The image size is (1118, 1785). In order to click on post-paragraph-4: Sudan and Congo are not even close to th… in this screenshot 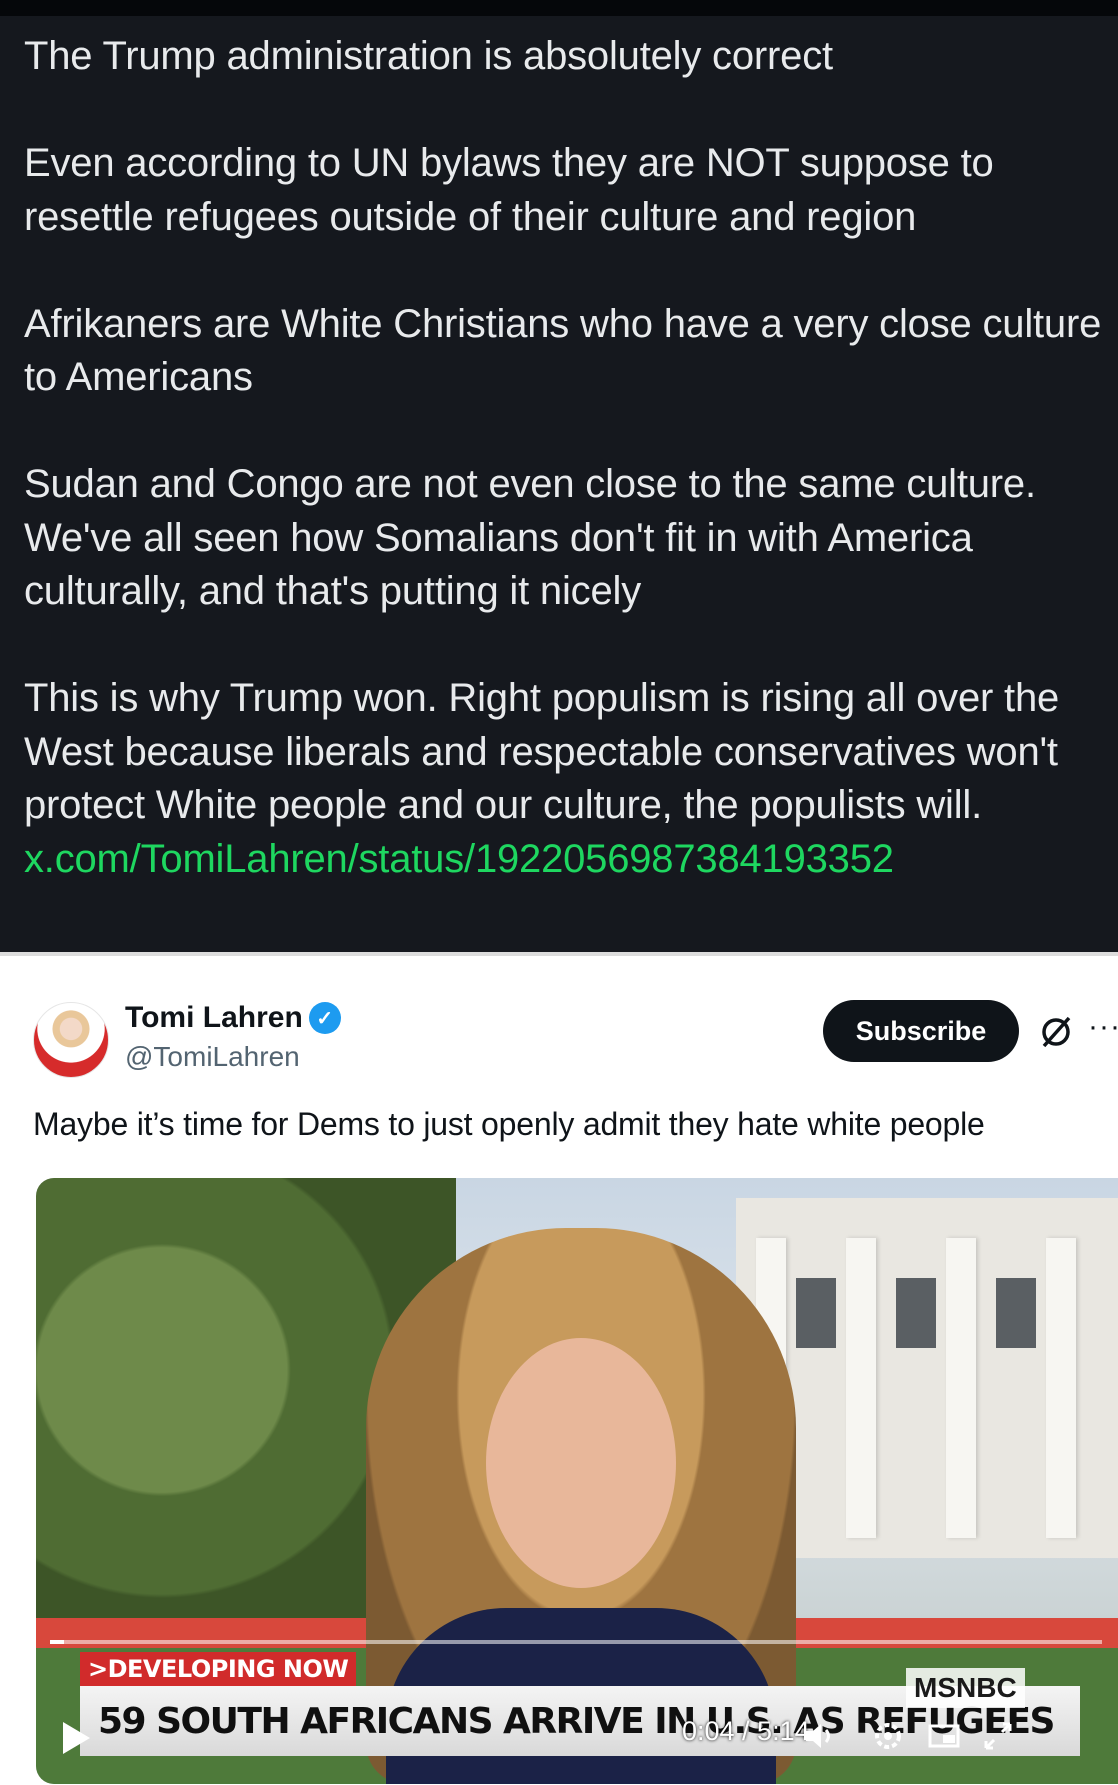, I will do `click(530, 537)`.